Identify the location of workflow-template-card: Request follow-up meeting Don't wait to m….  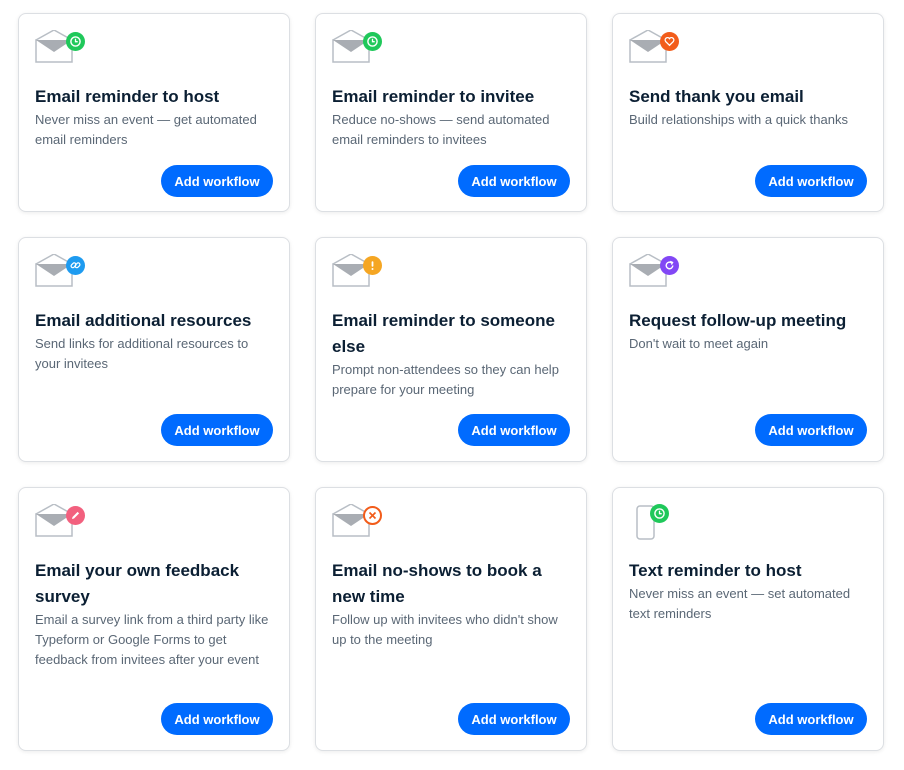
(748, 349).